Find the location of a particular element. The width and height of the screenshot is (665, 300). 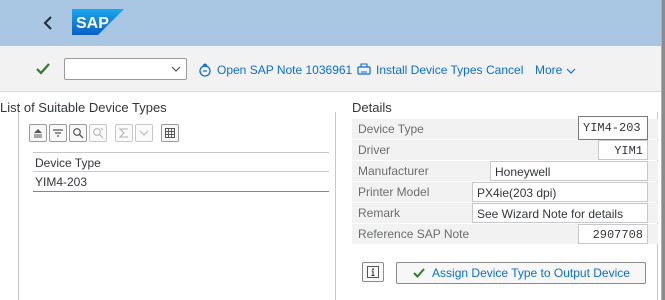

layout-icon is located at coordinates (170, 133).